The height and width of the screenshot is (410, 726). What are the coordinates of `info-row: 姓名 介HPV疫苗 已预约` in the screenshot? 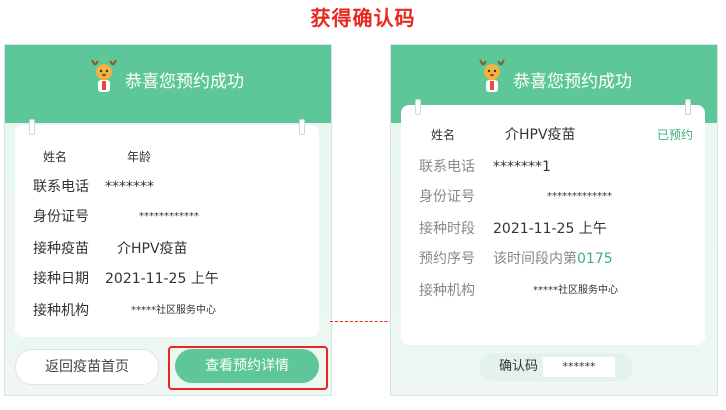 It's located at (553, 135).